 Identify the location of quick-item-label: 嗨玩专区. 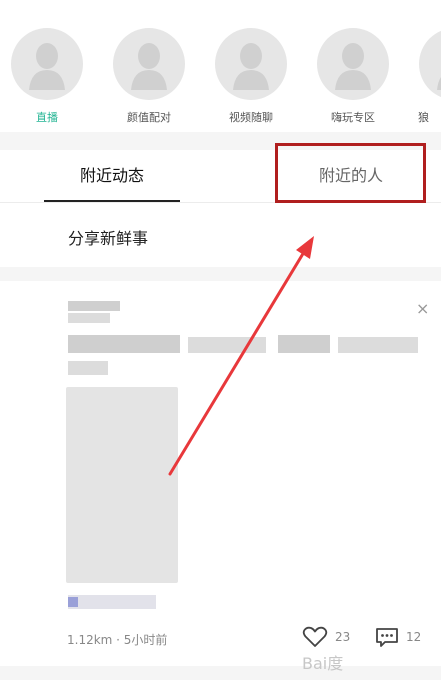
(353, 117).